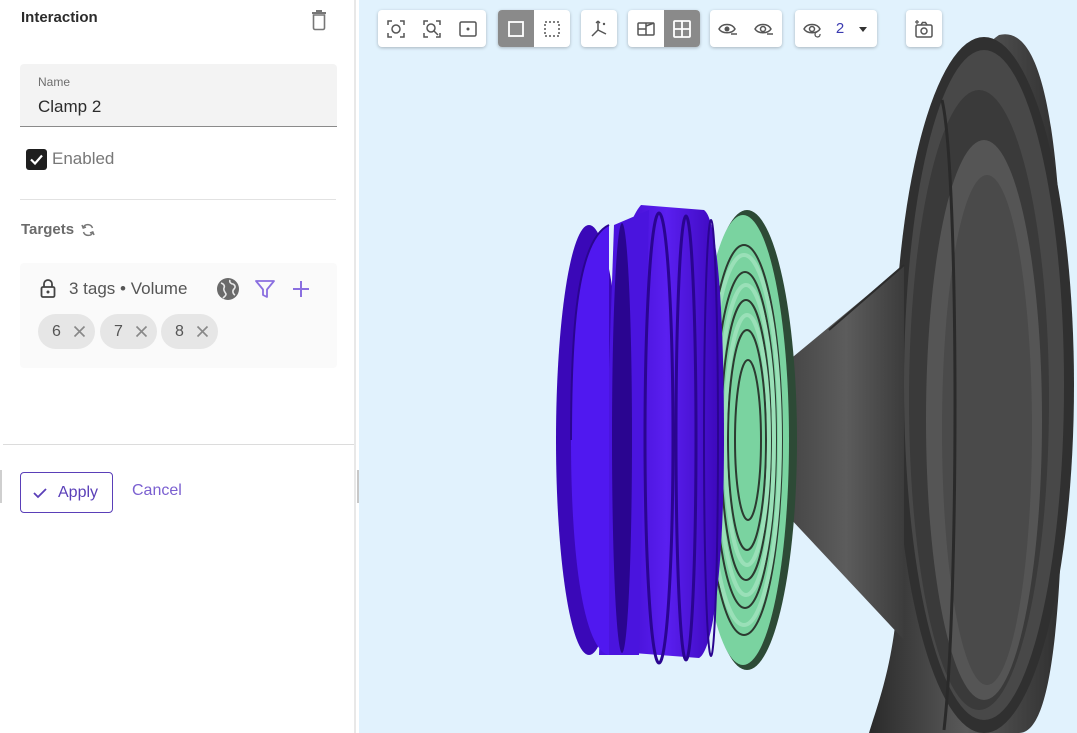 This screenshot has width=1077, height=733. I want to click on panel-title: Interaction, so click(59, 17).